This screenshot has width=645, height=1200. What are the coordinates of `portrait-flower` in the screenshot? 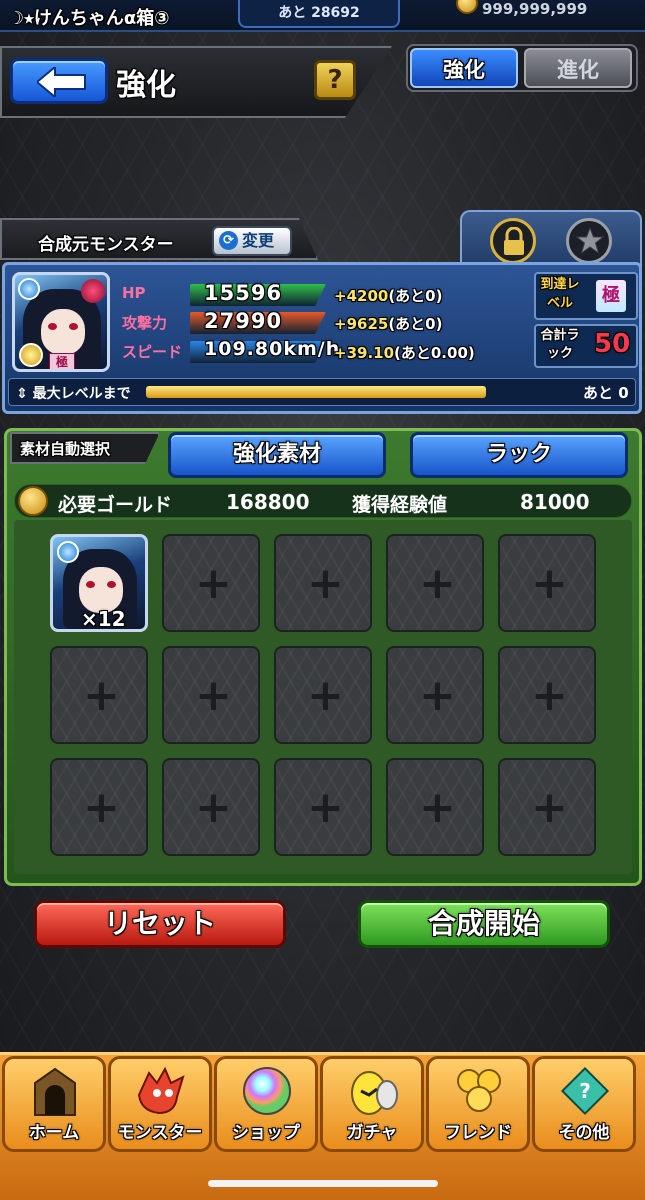 It's located at (93, 291).